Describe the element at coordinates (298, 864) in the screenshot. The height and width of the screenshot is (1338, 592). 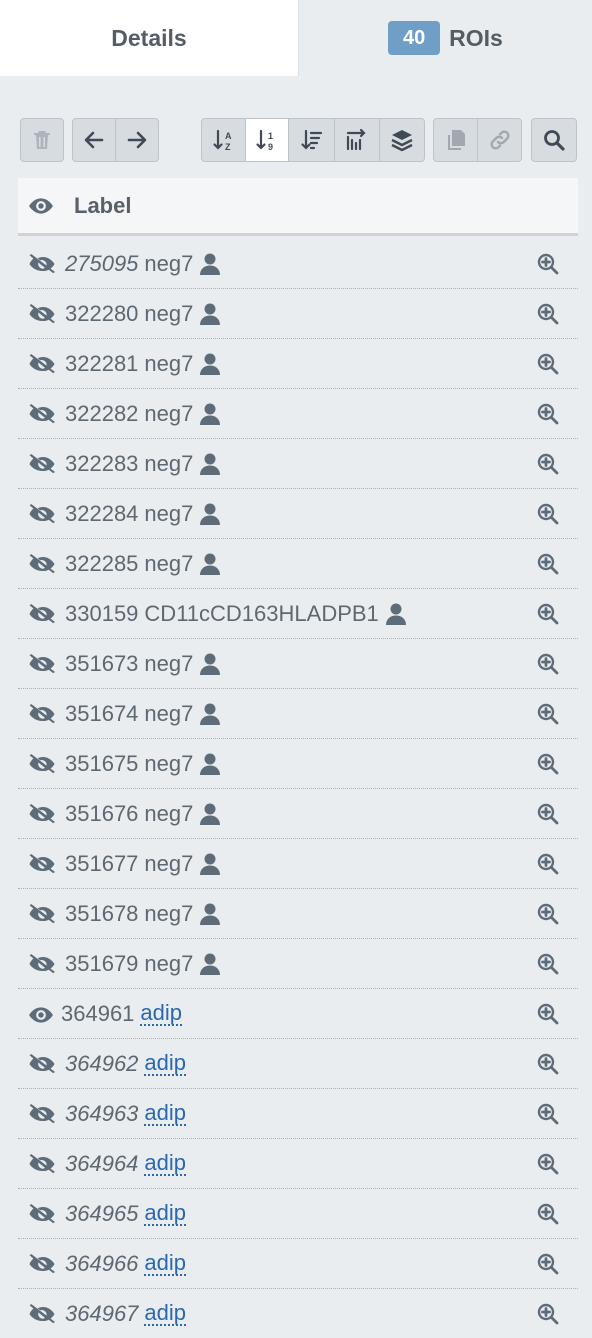
I see `roi-row: 351677 neg7` at that location.